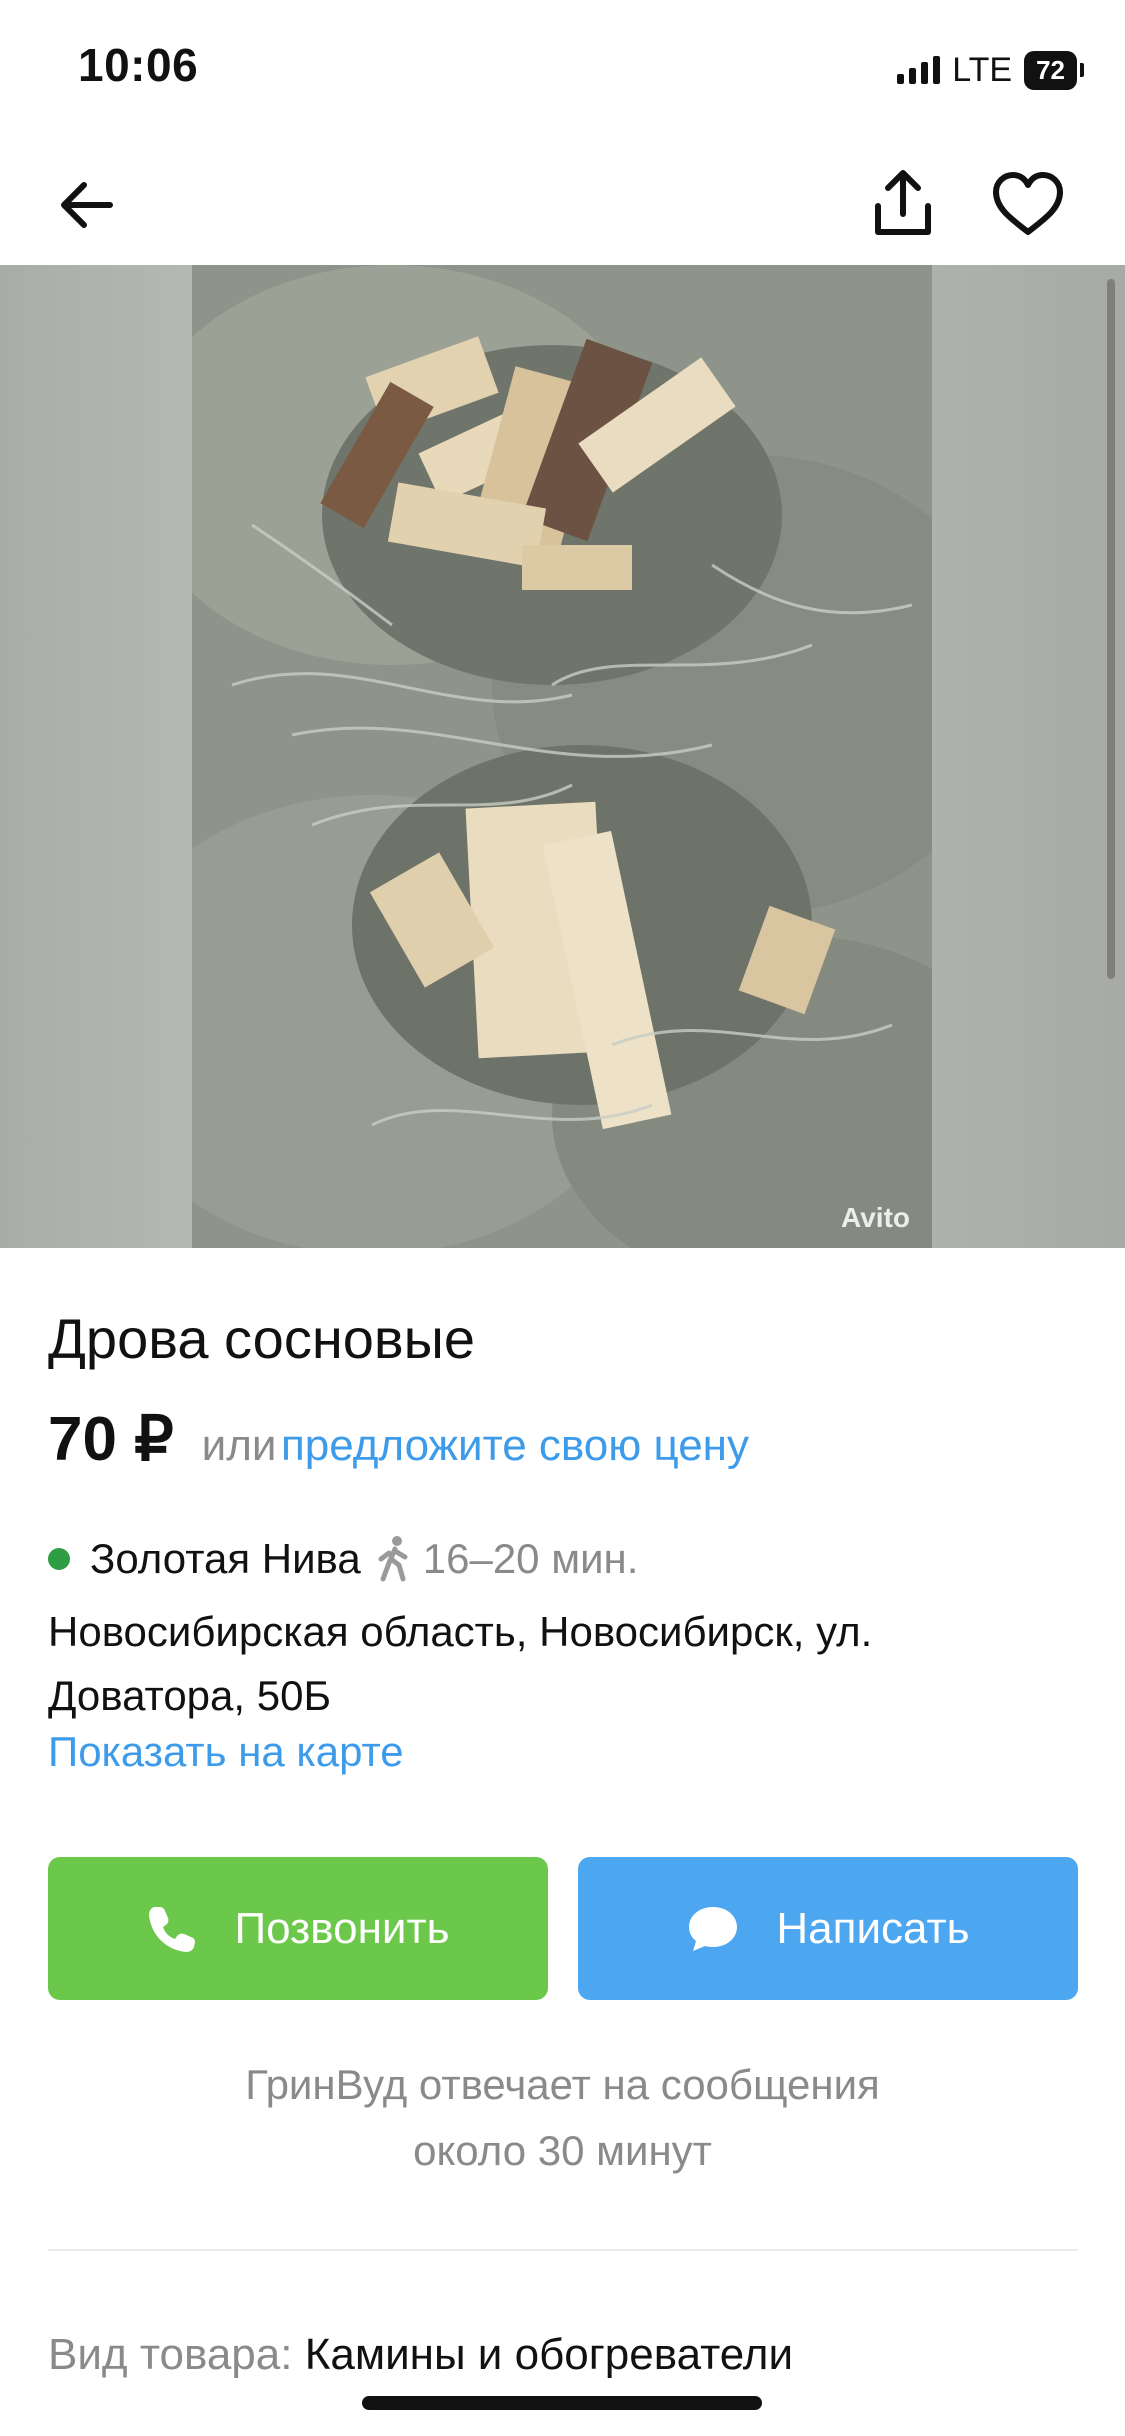 This screenshot has height=2436, width=1125. I want to click on price-offer-line: или предложите свою цену, so click(475, 1446).